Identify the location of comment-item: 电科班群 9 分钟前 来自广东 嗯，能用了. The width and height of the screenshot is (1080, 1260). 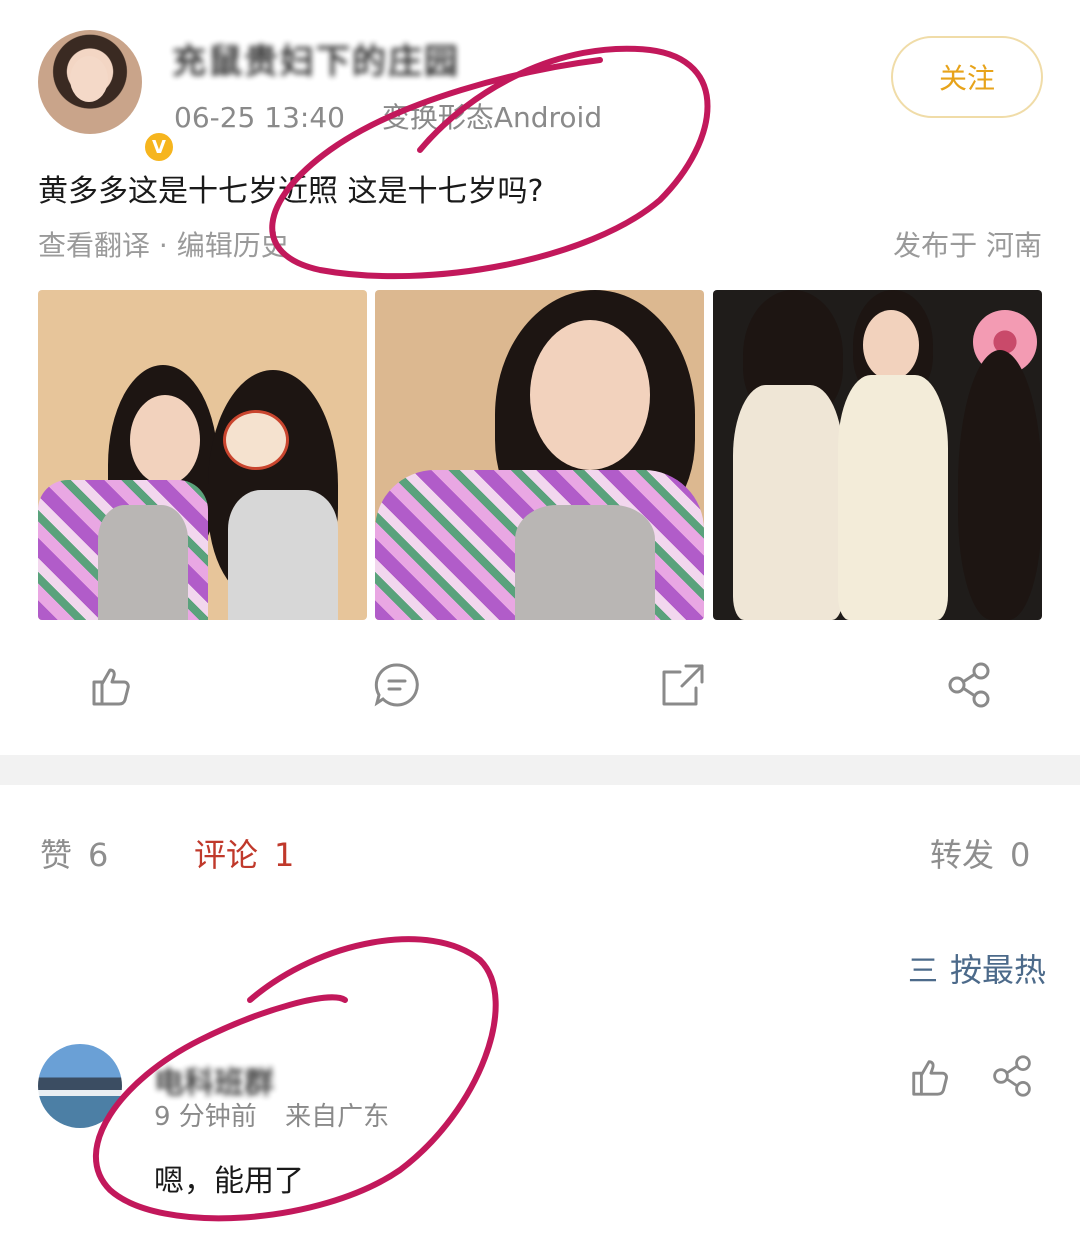
(540, 1125).